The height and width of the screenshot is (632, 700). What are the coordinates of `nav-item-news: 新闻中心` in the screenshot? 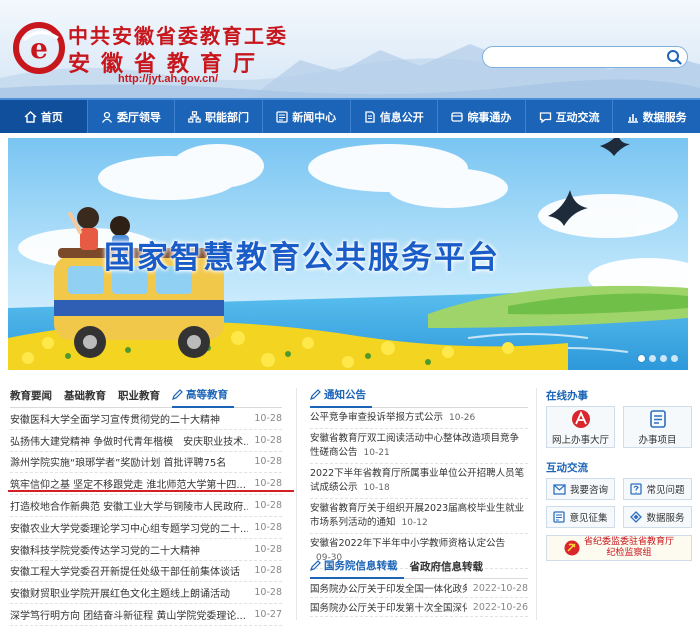 It's located at (307, 116).